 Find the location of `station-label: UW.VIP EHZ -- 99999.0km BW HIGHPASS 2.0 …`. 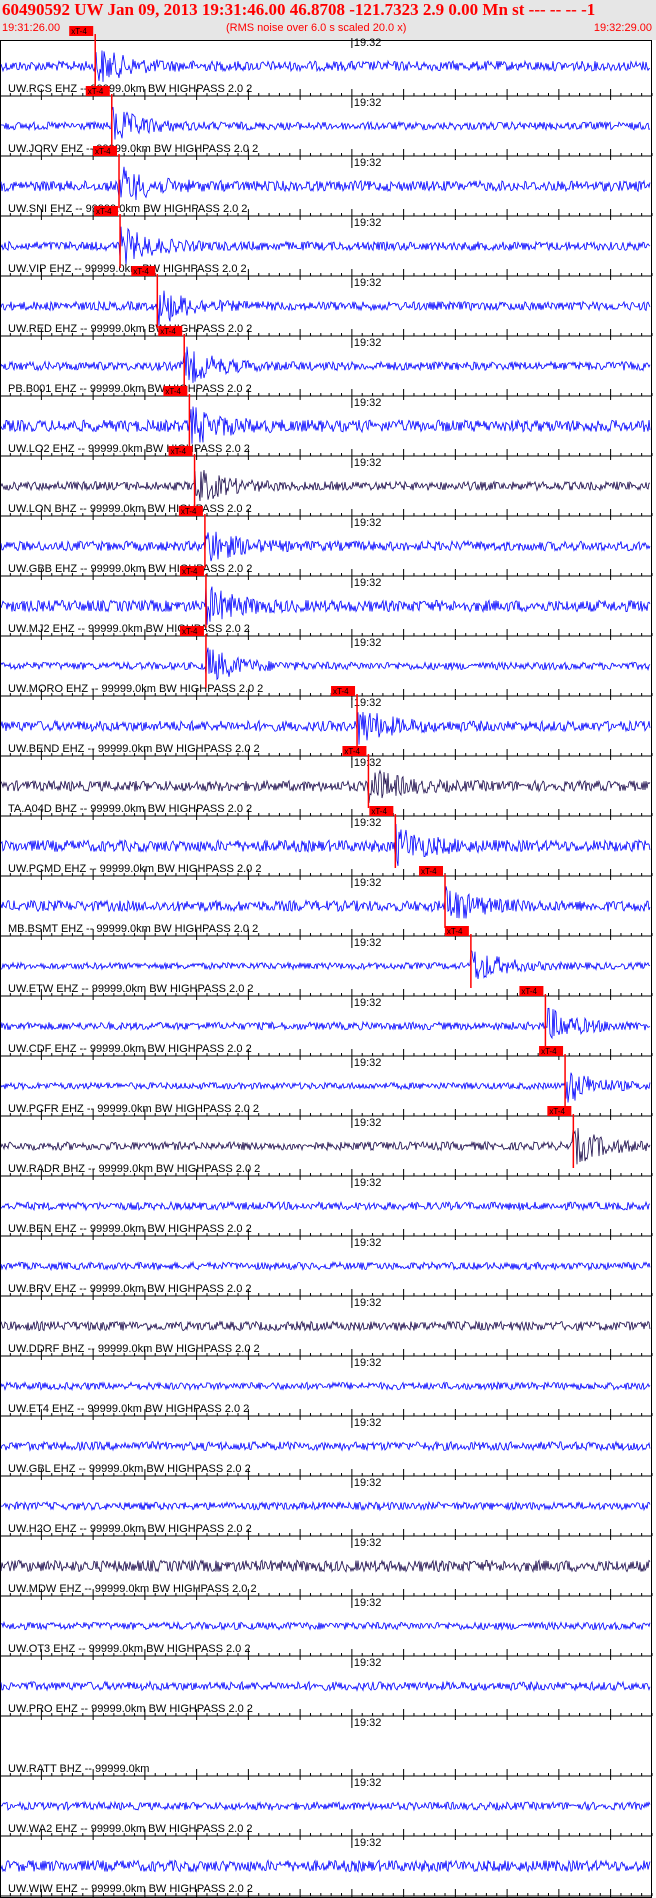

station-label: UW.VIP EHZ -- 99999.0km BW HIGHPASS 2.0 … is located at coordinates (127, 269).